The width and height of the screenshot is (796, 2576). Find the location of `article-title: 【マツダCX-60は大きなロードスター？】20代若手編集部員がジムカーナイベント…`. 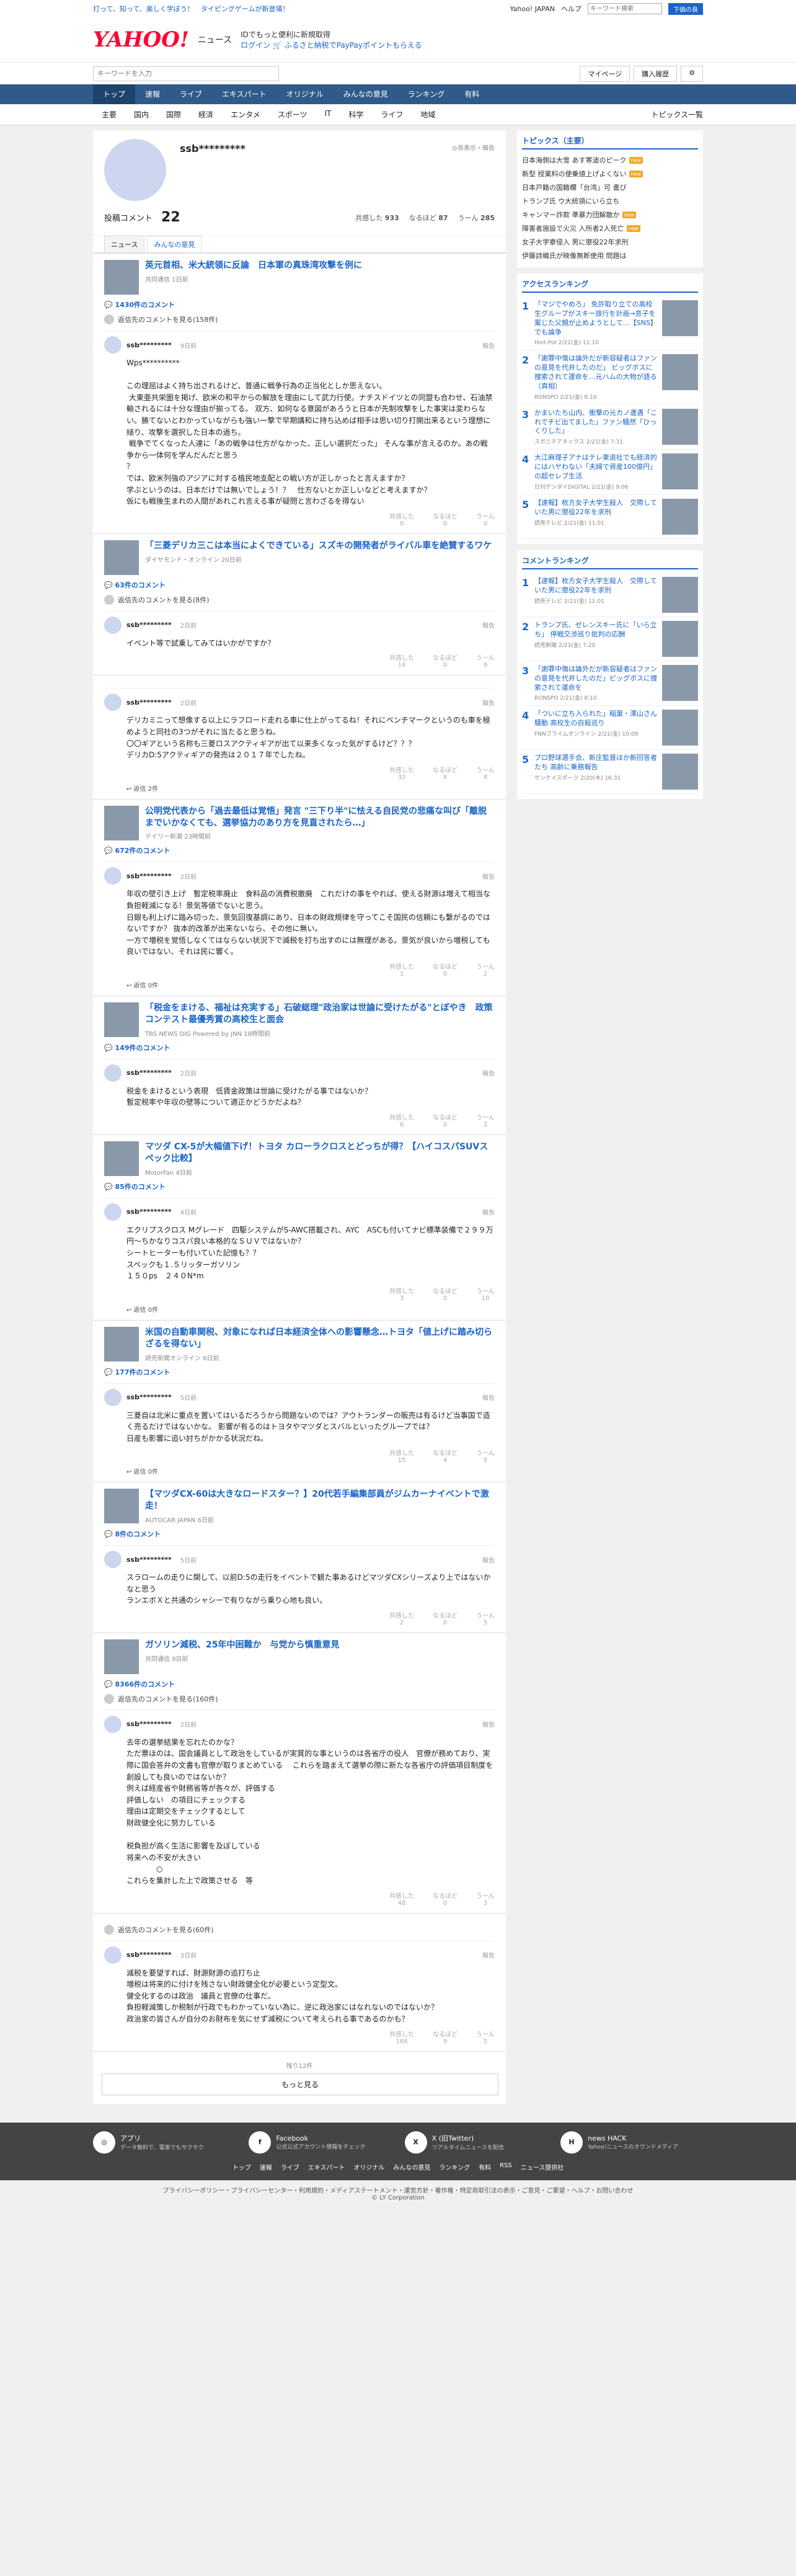

article-title: 【マツダCX-60は大きなロードスター？】20代若手編集部員がジムカーナイベント… is located at coordinates (320, 1500).